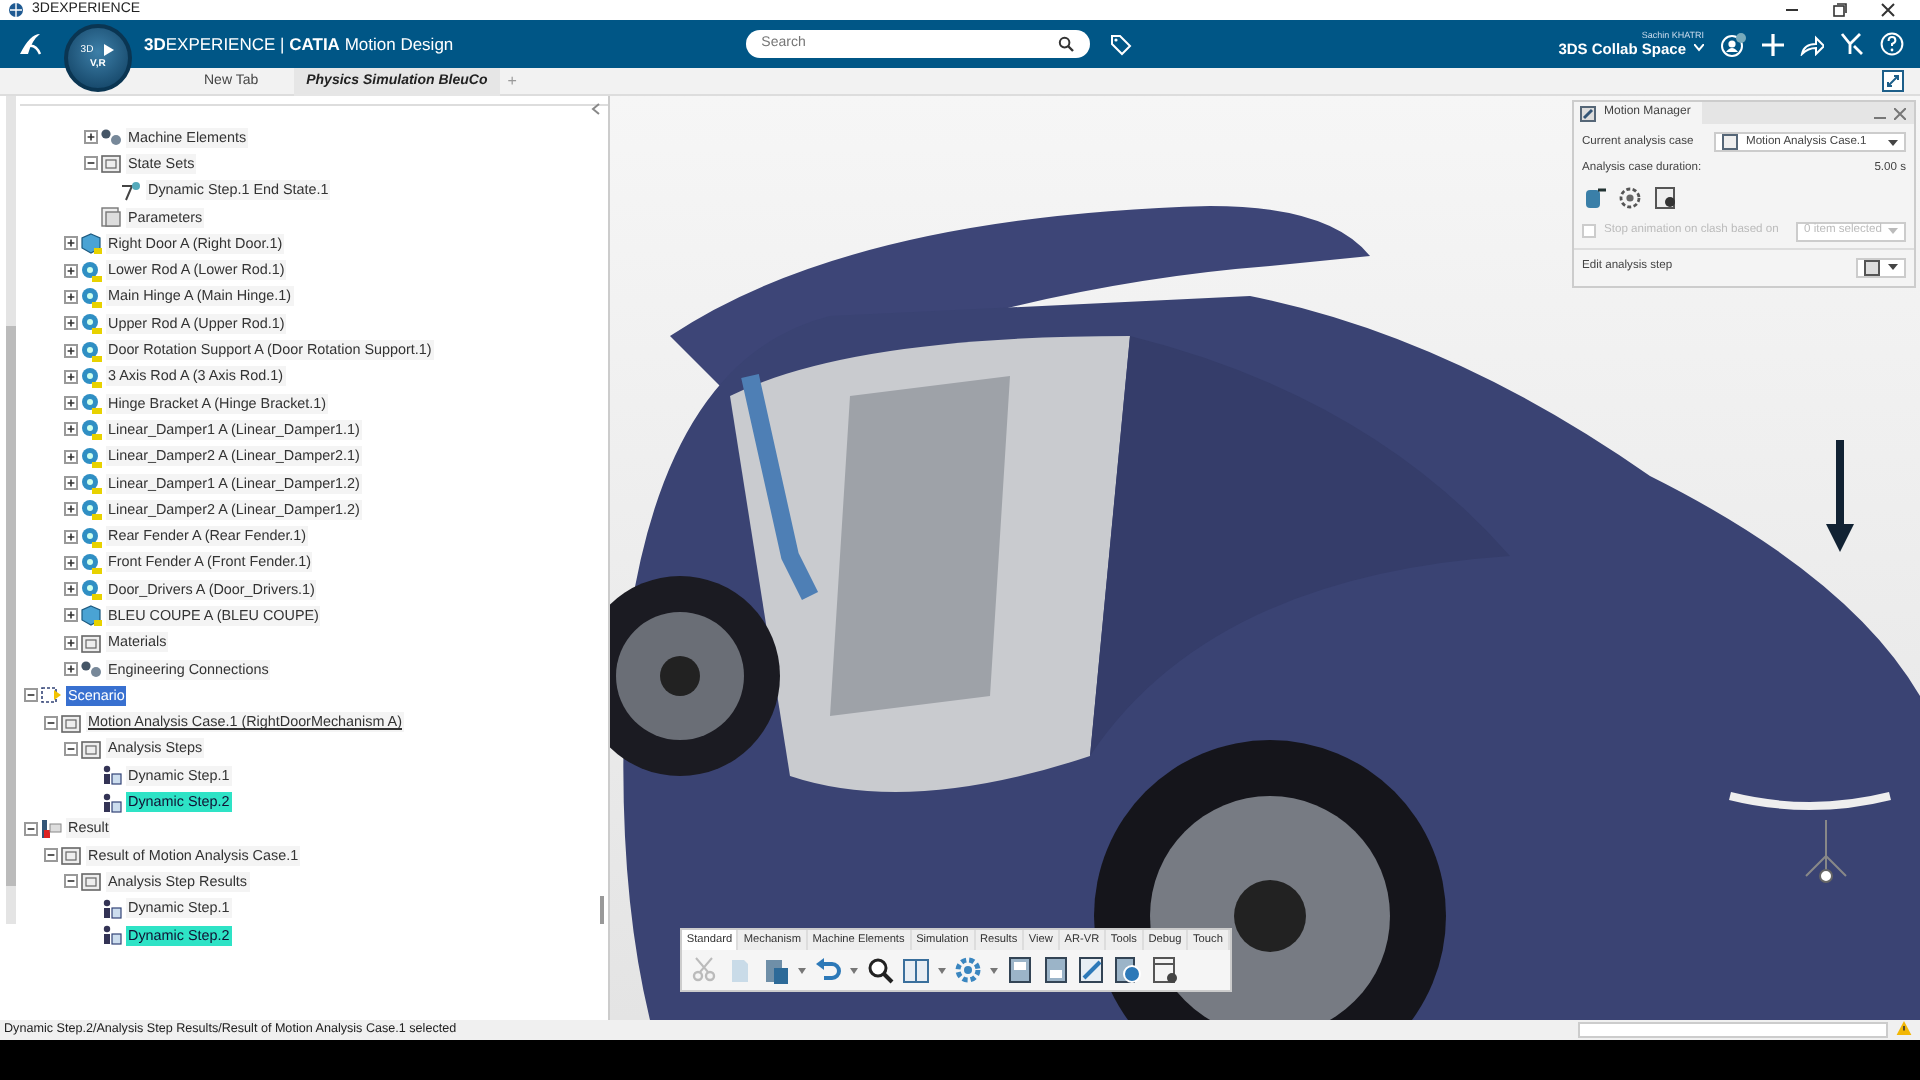  Describe the element at coordinates (1164, 970) in the screenshot. I see `player-icon` at that location.